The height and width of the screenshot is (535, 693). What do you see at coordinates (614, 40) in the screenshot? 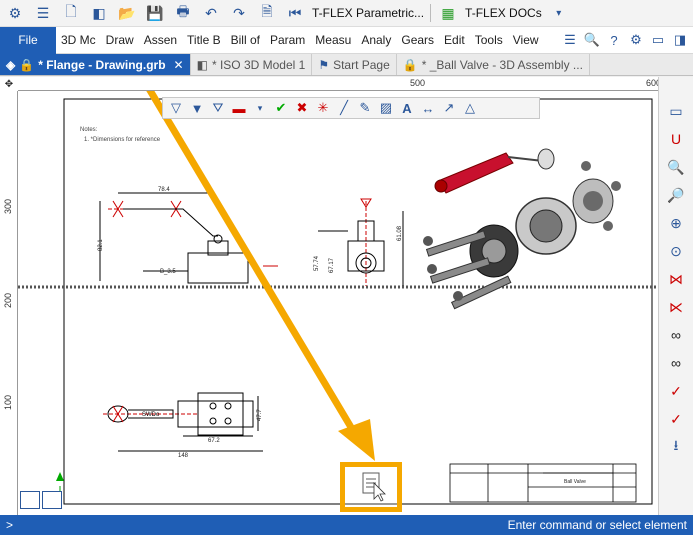
I see `help-icon: ?` at bounding box center [614, 40].